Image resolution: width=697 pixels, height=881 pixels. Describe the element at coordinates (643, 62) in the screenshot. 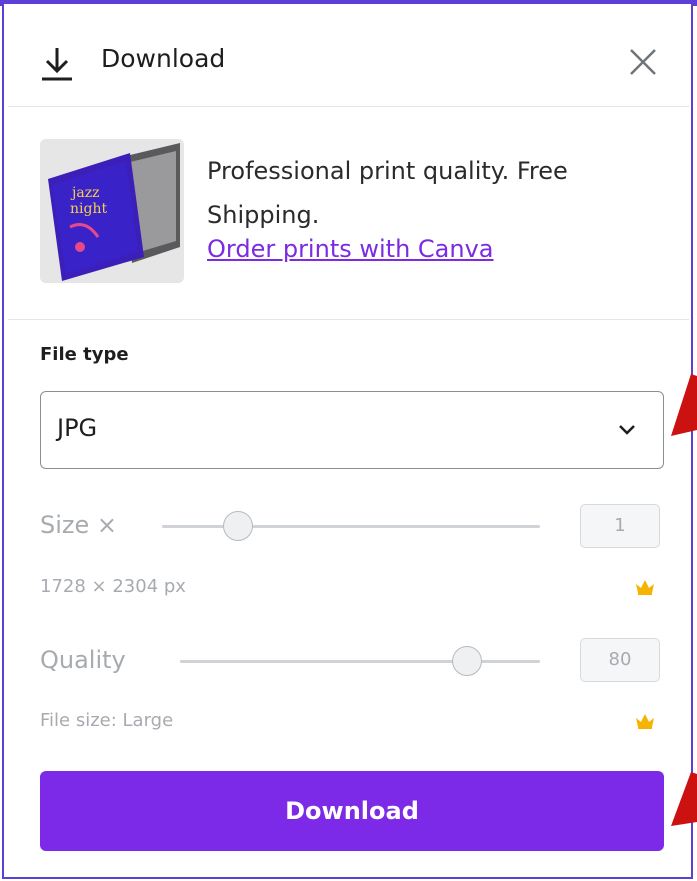

I see `close-icon` at that location.